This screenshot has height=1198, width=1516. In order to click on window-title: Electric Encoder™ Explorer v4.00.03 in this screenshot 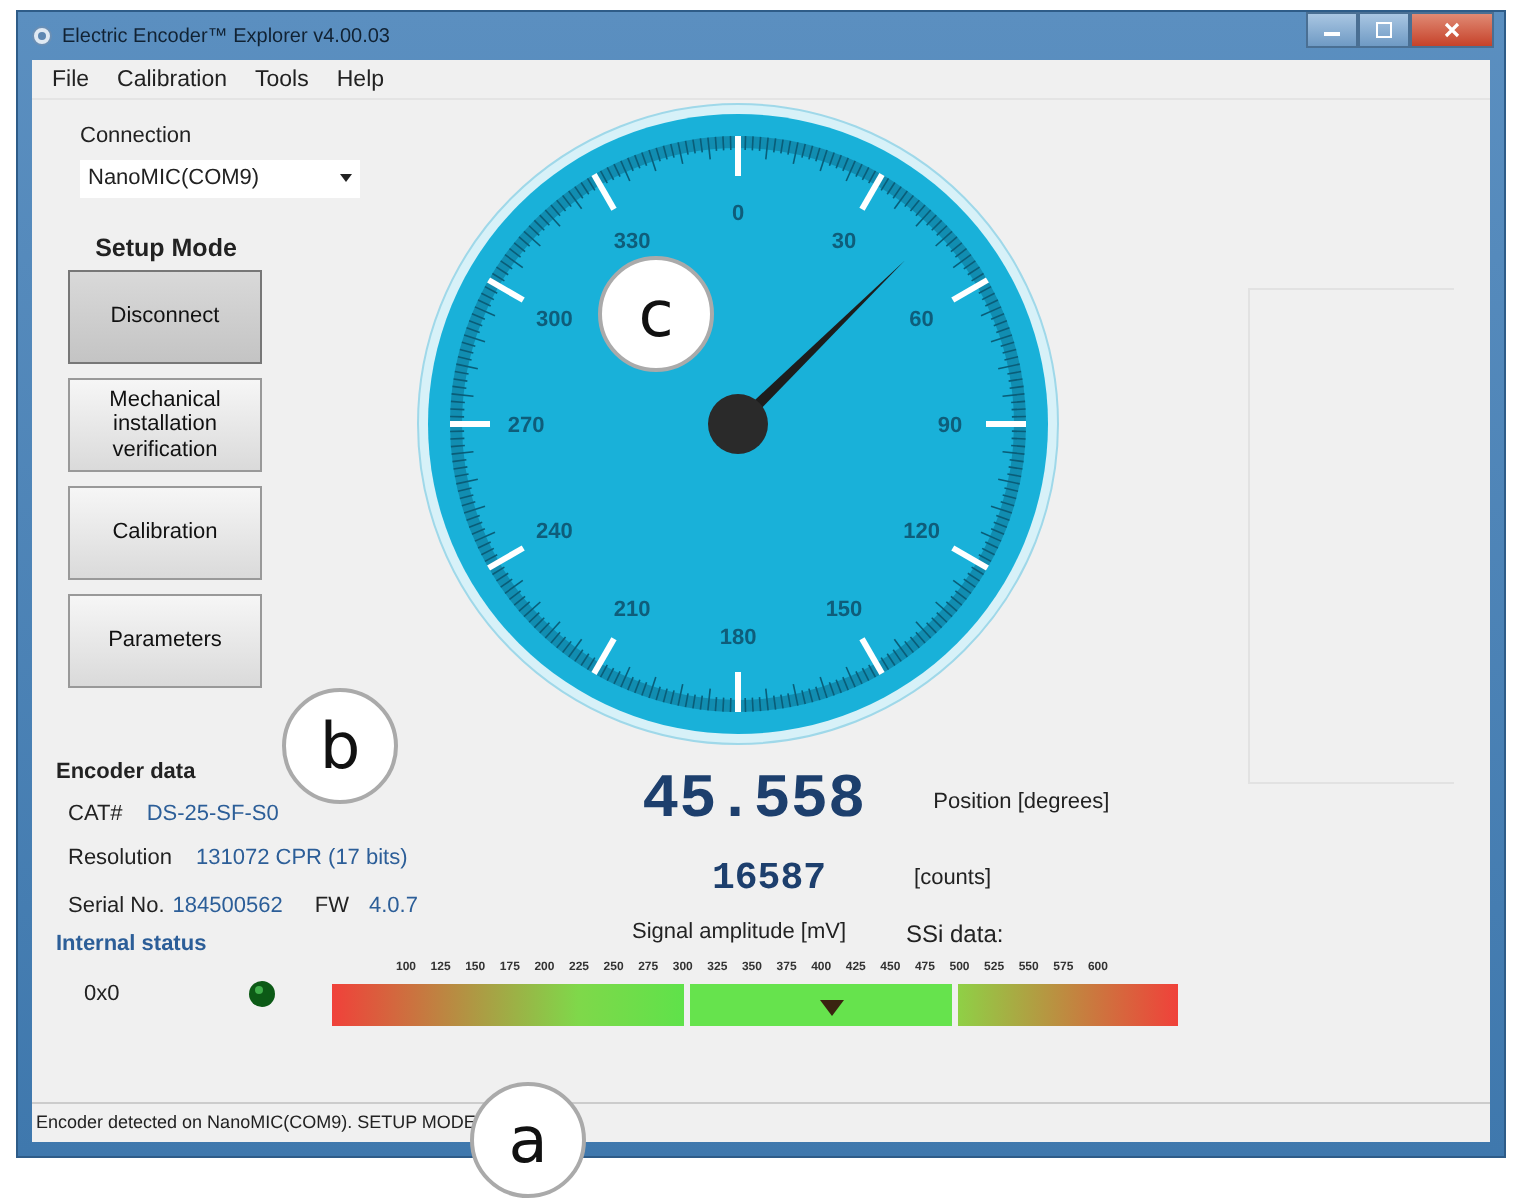, I will do `click(226, 37)`.